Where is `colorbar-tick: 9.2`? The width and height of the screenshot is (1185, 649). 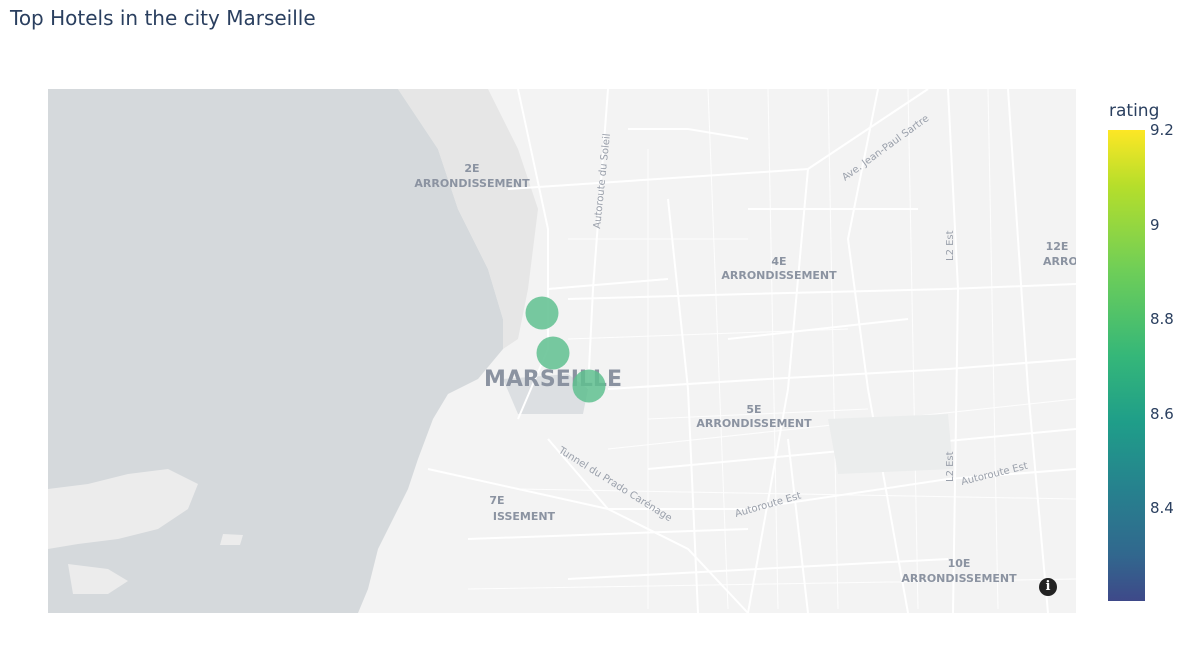 colorbar-tick: 9.2 is located at coordinates (1162, 130).